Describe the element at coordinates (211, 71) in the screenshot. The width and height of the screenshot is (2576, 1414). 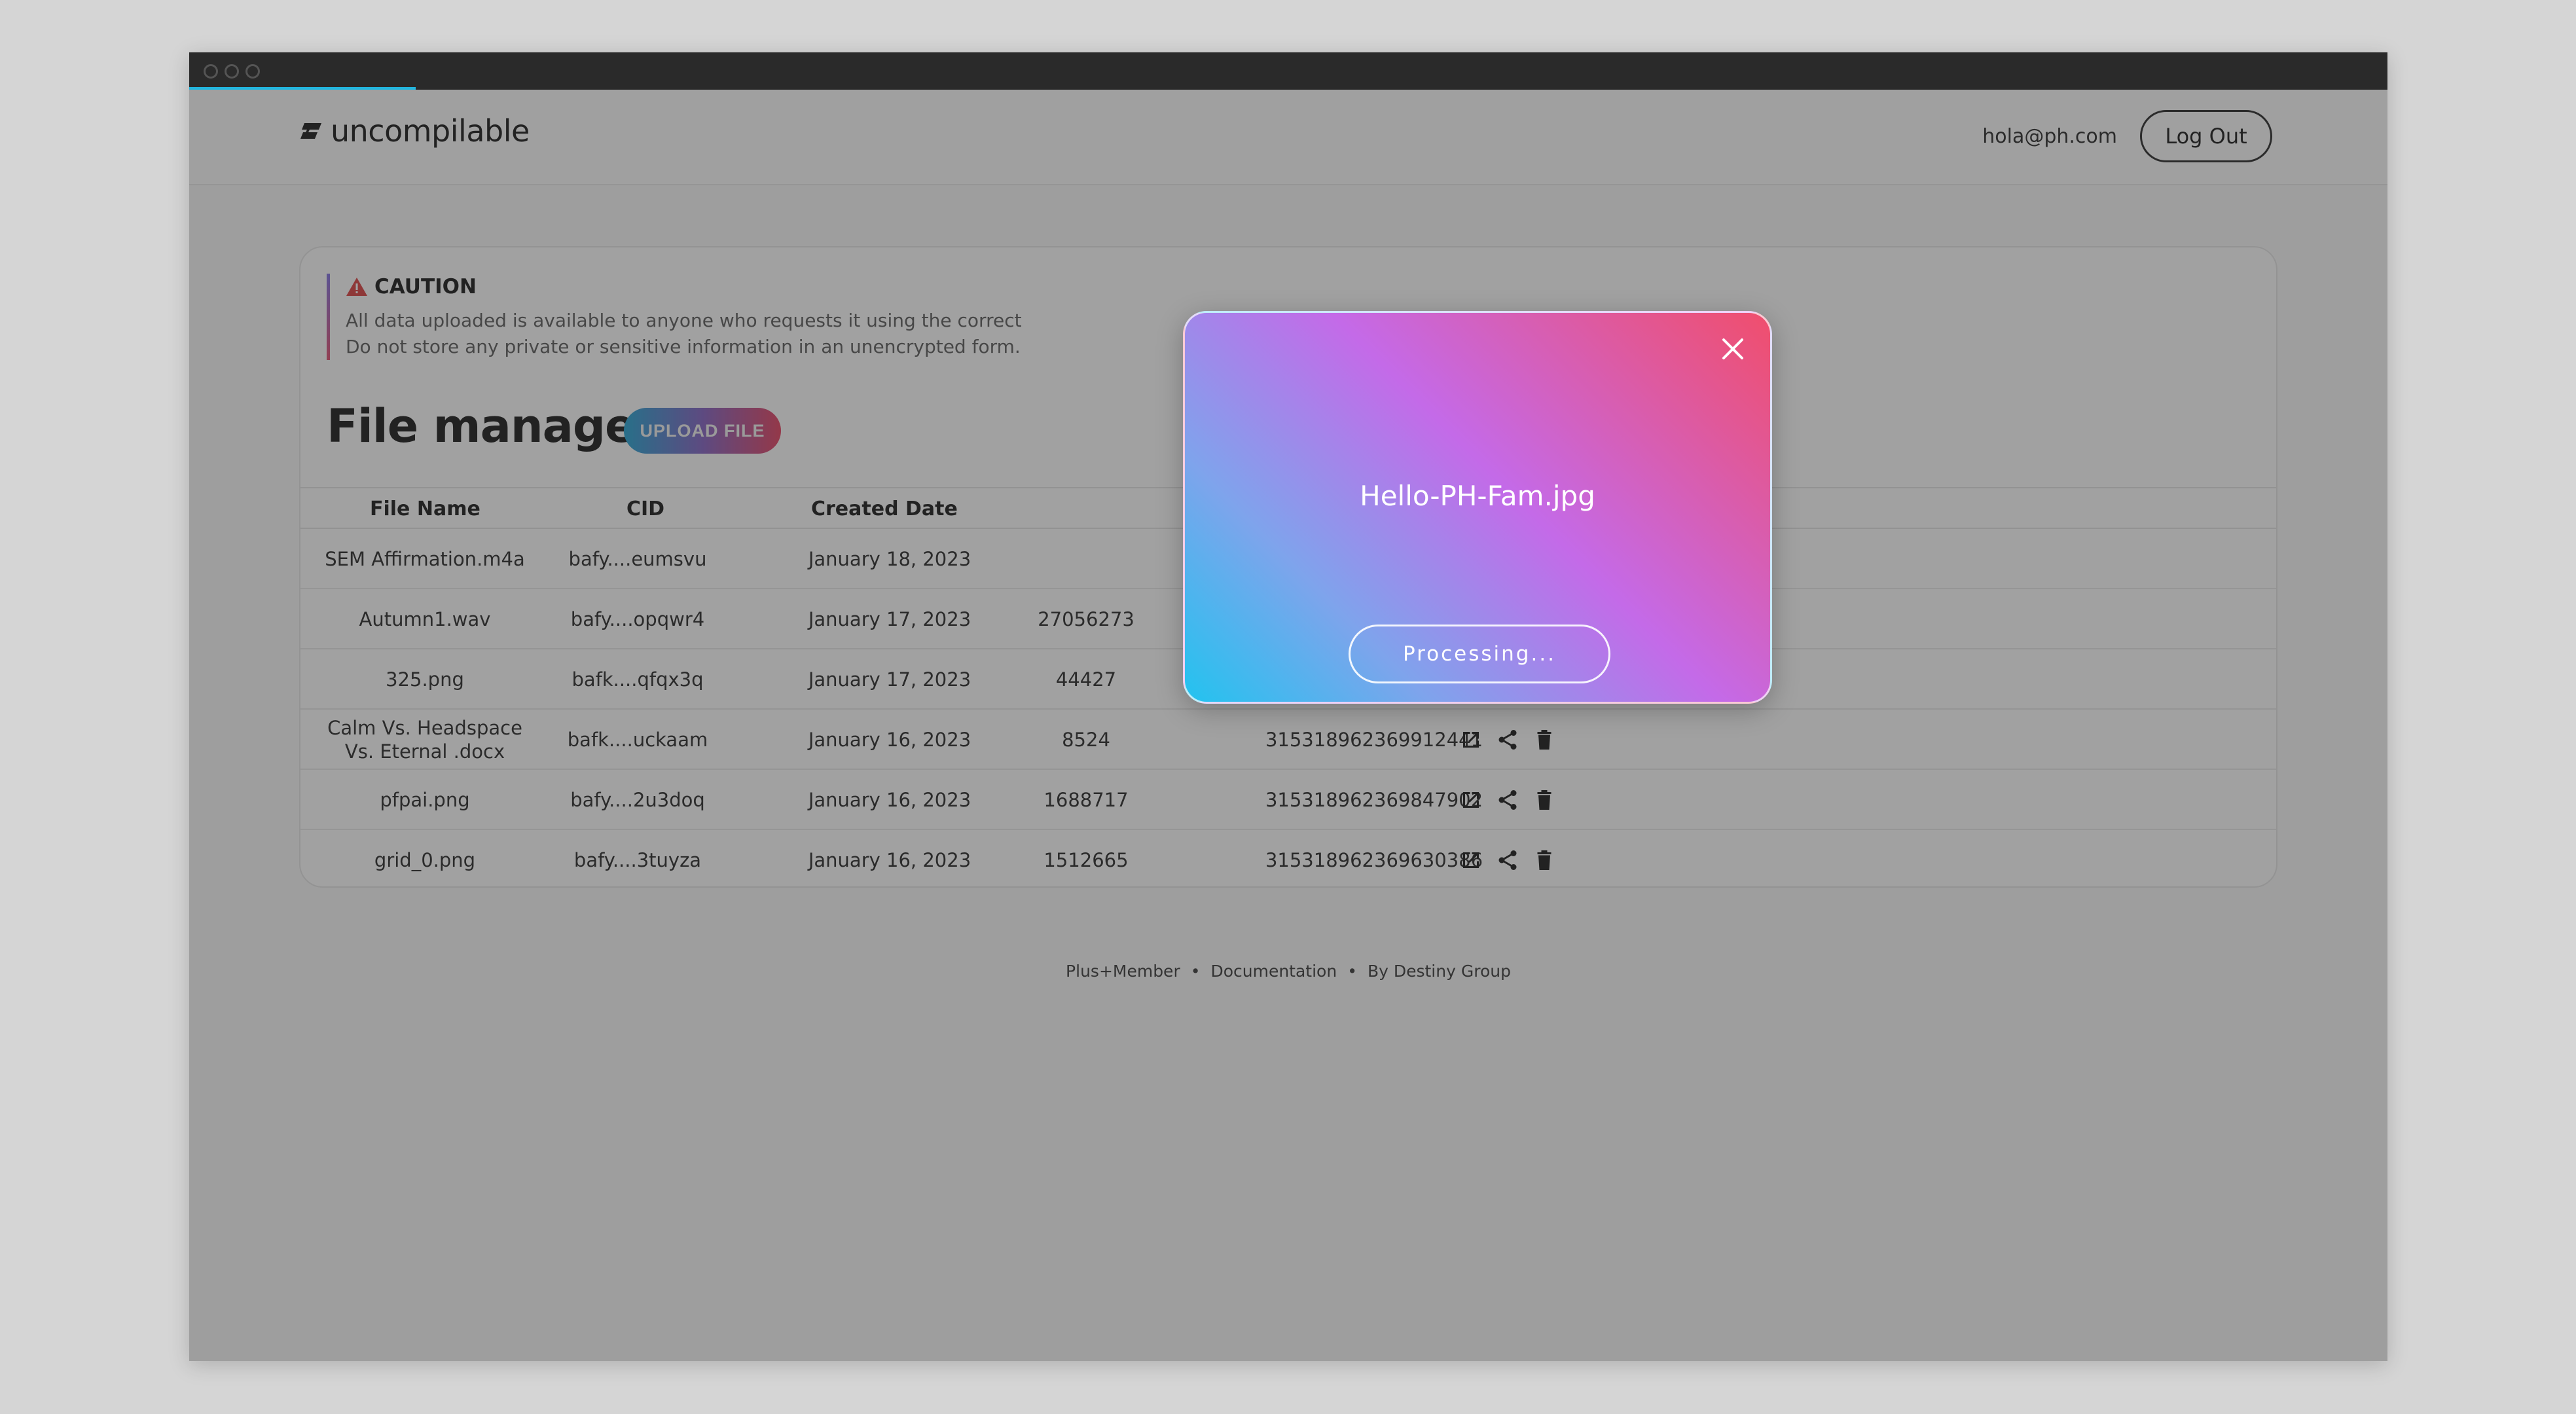
I see `window-close-dot` at that location.